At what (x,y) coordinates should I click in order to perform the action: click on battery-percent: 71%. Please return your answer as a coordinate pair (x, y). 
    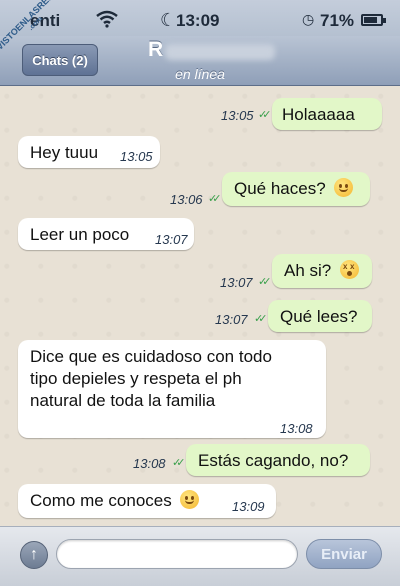
    Looking at the image, I should click on (337, 20).